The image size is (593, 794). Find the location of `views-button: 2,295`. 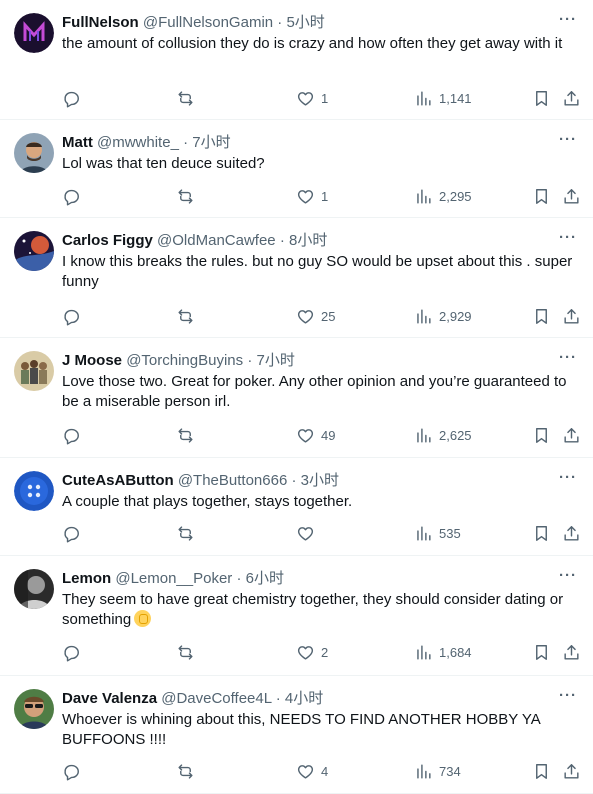

views-button: 2,295 is located at coordinates (443, 196).